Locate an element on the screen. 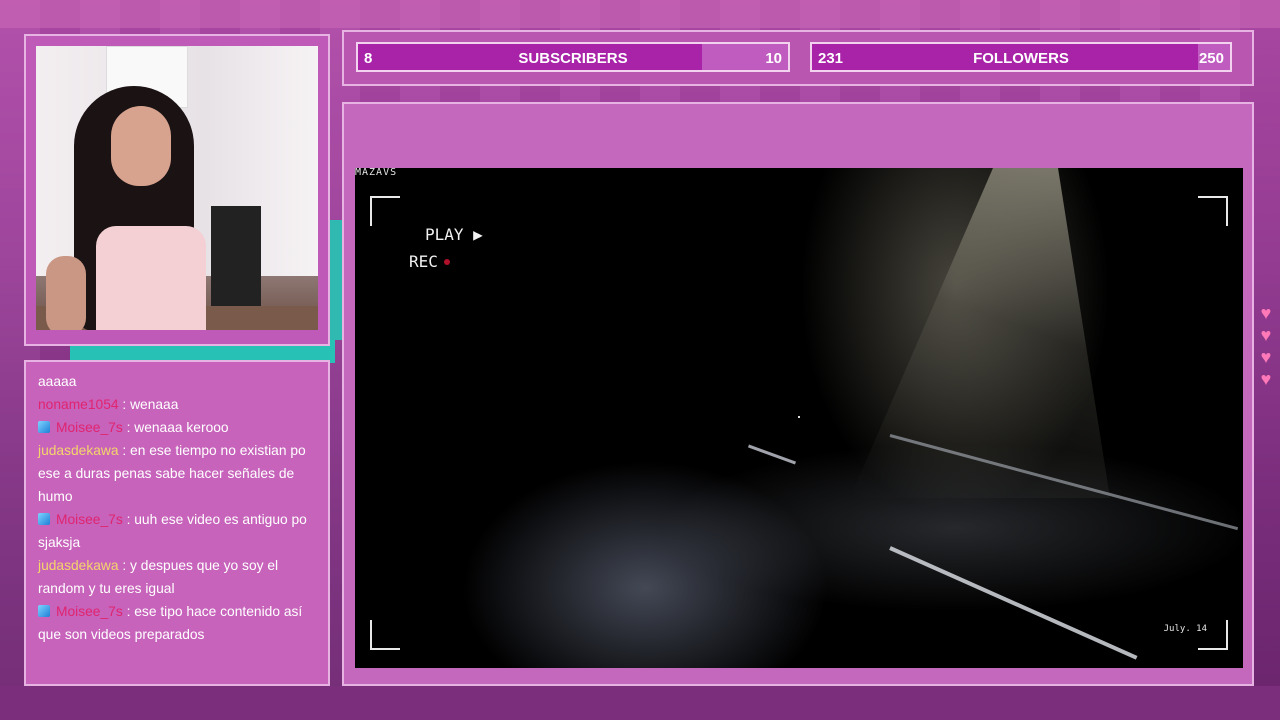  subscribers-label: SUBSCRIBERS is located at coordinates (573, 58).